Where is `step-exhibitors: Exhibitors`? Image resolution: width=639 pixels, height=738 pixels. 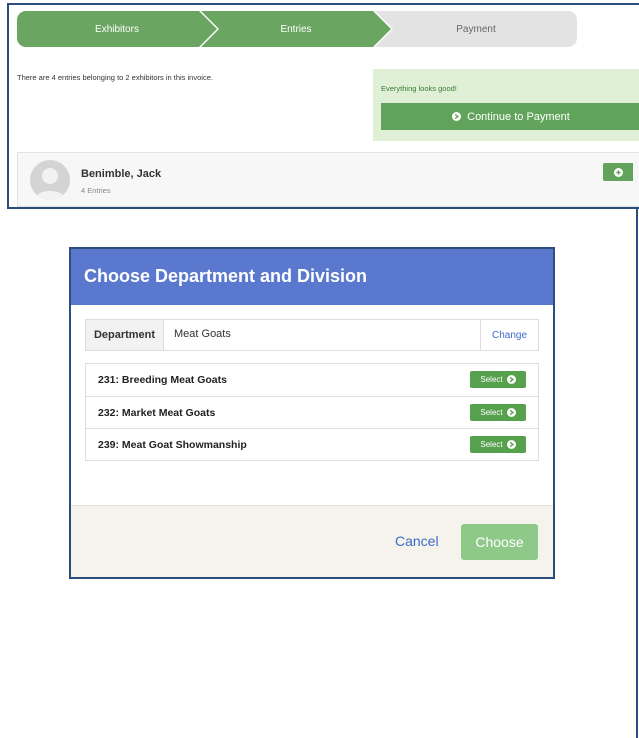 step-exhibitors: Exhibitors is located at coordinates (117, 29).